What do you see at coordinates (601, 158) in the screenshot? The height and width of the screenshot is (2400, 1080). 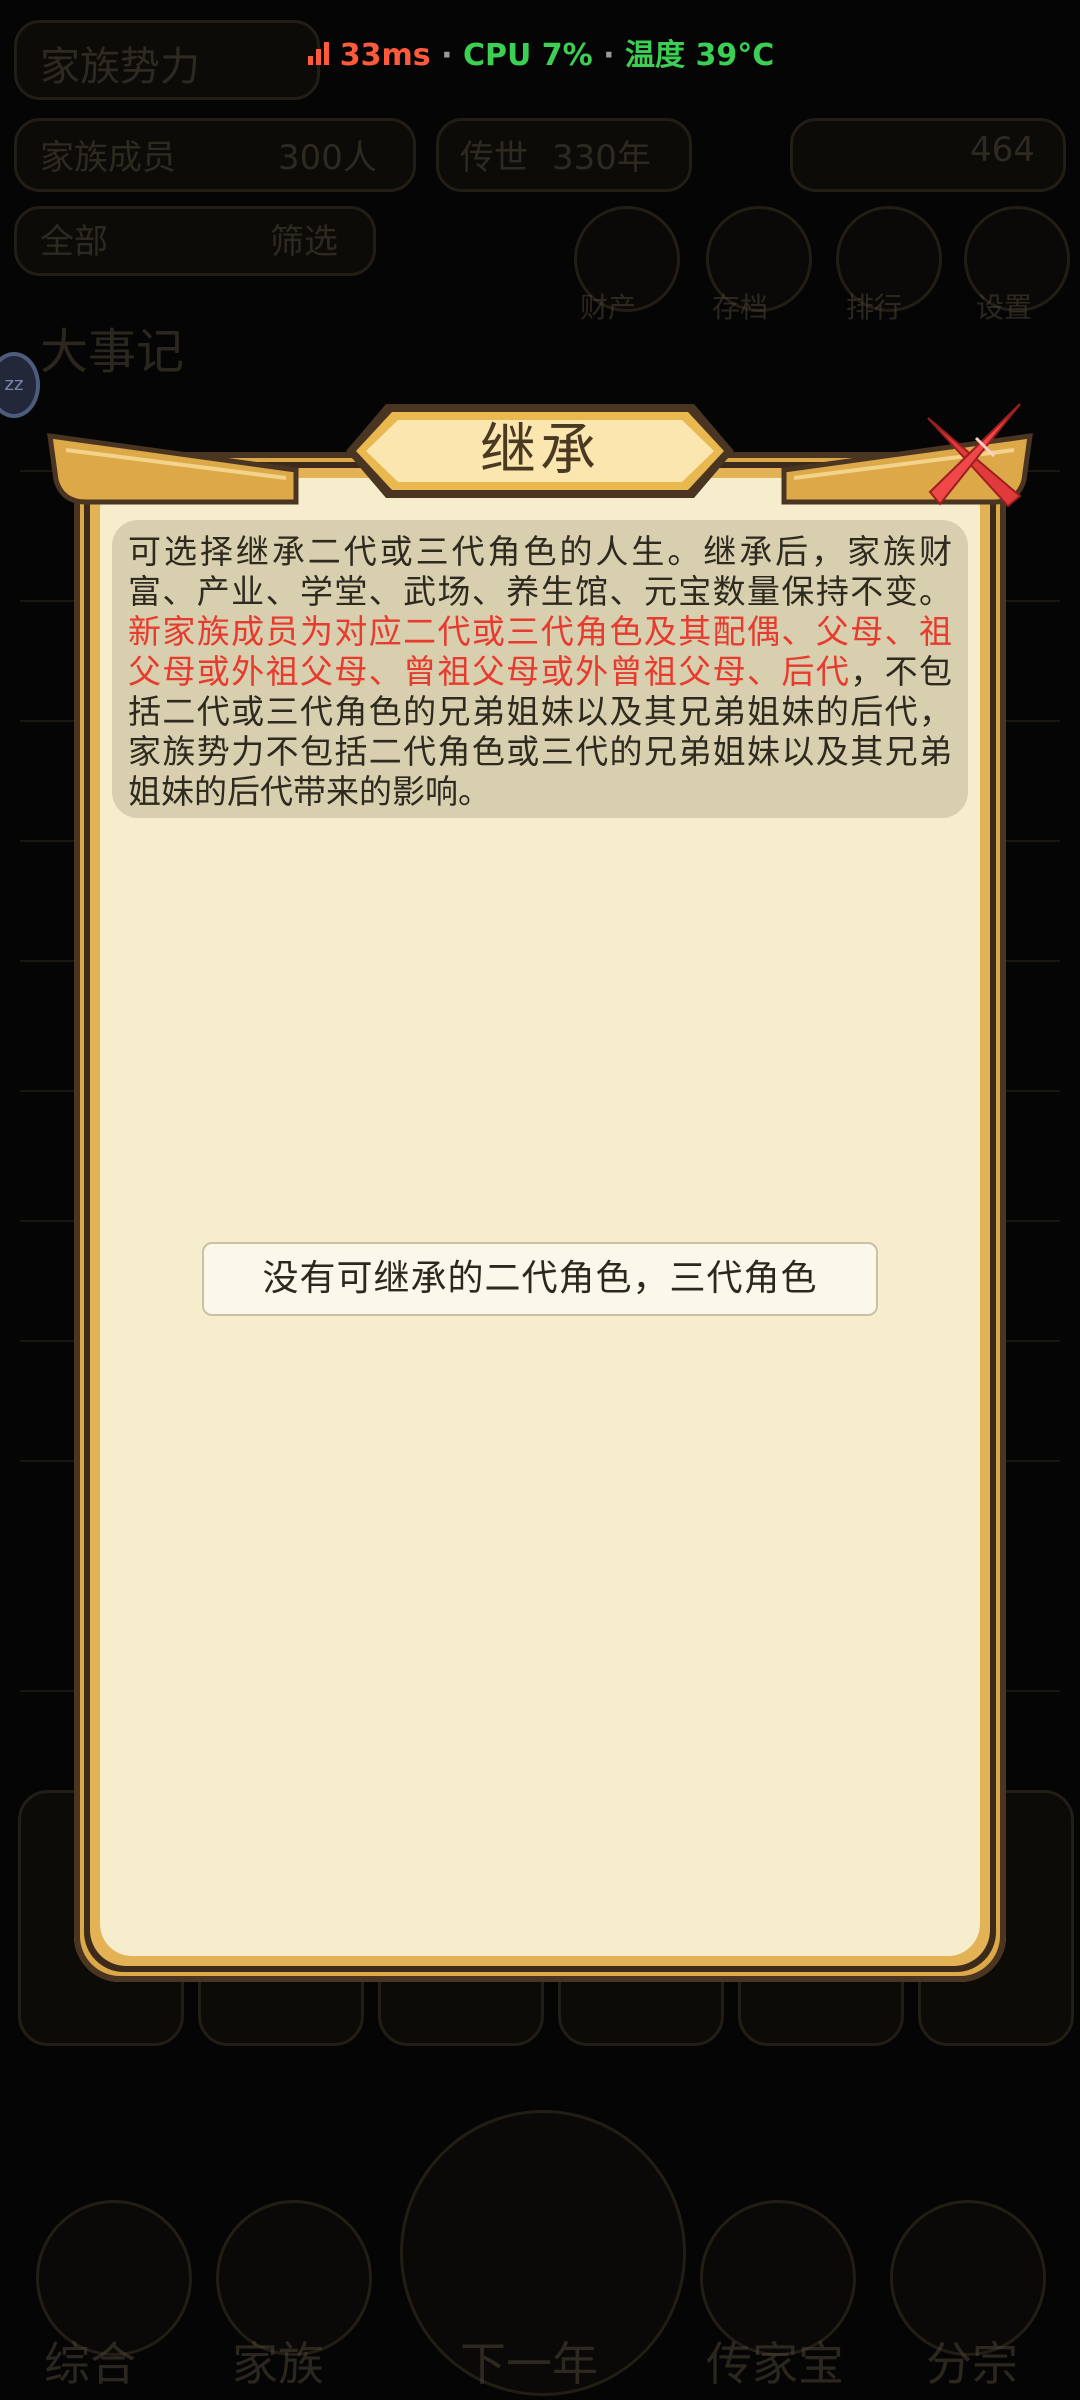 I see `bg-inherit-value: 330年` at bounding box center [601, 158].